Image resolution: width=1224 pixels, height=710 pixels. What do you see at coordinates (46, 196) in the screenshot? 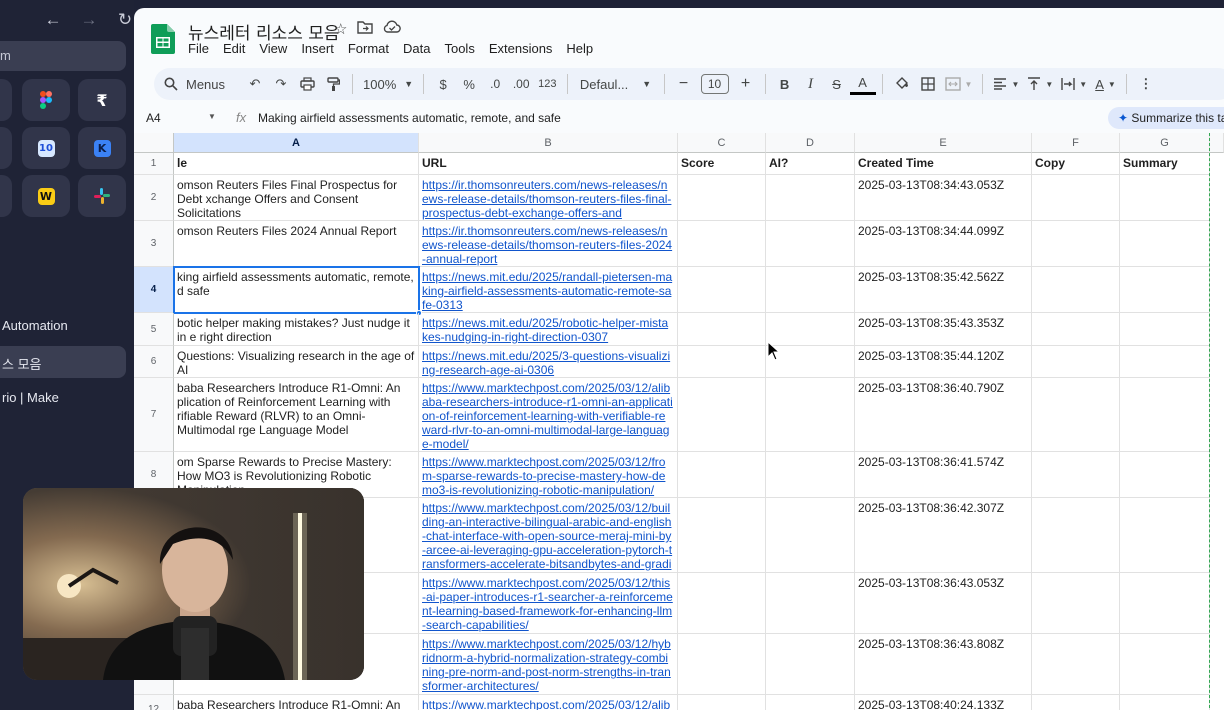
I see `app-tile-w: W` at bounding box center [46, 196].